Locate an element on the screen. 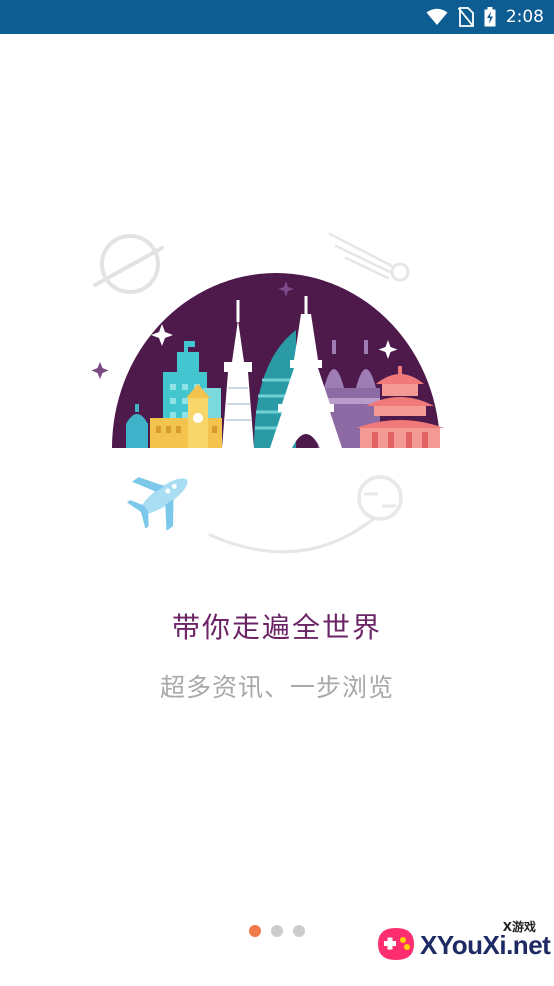 Image resolution: width=554 pixels, height=986 pixels. gamepad-logo-icon is located at coordinates (396, 944).